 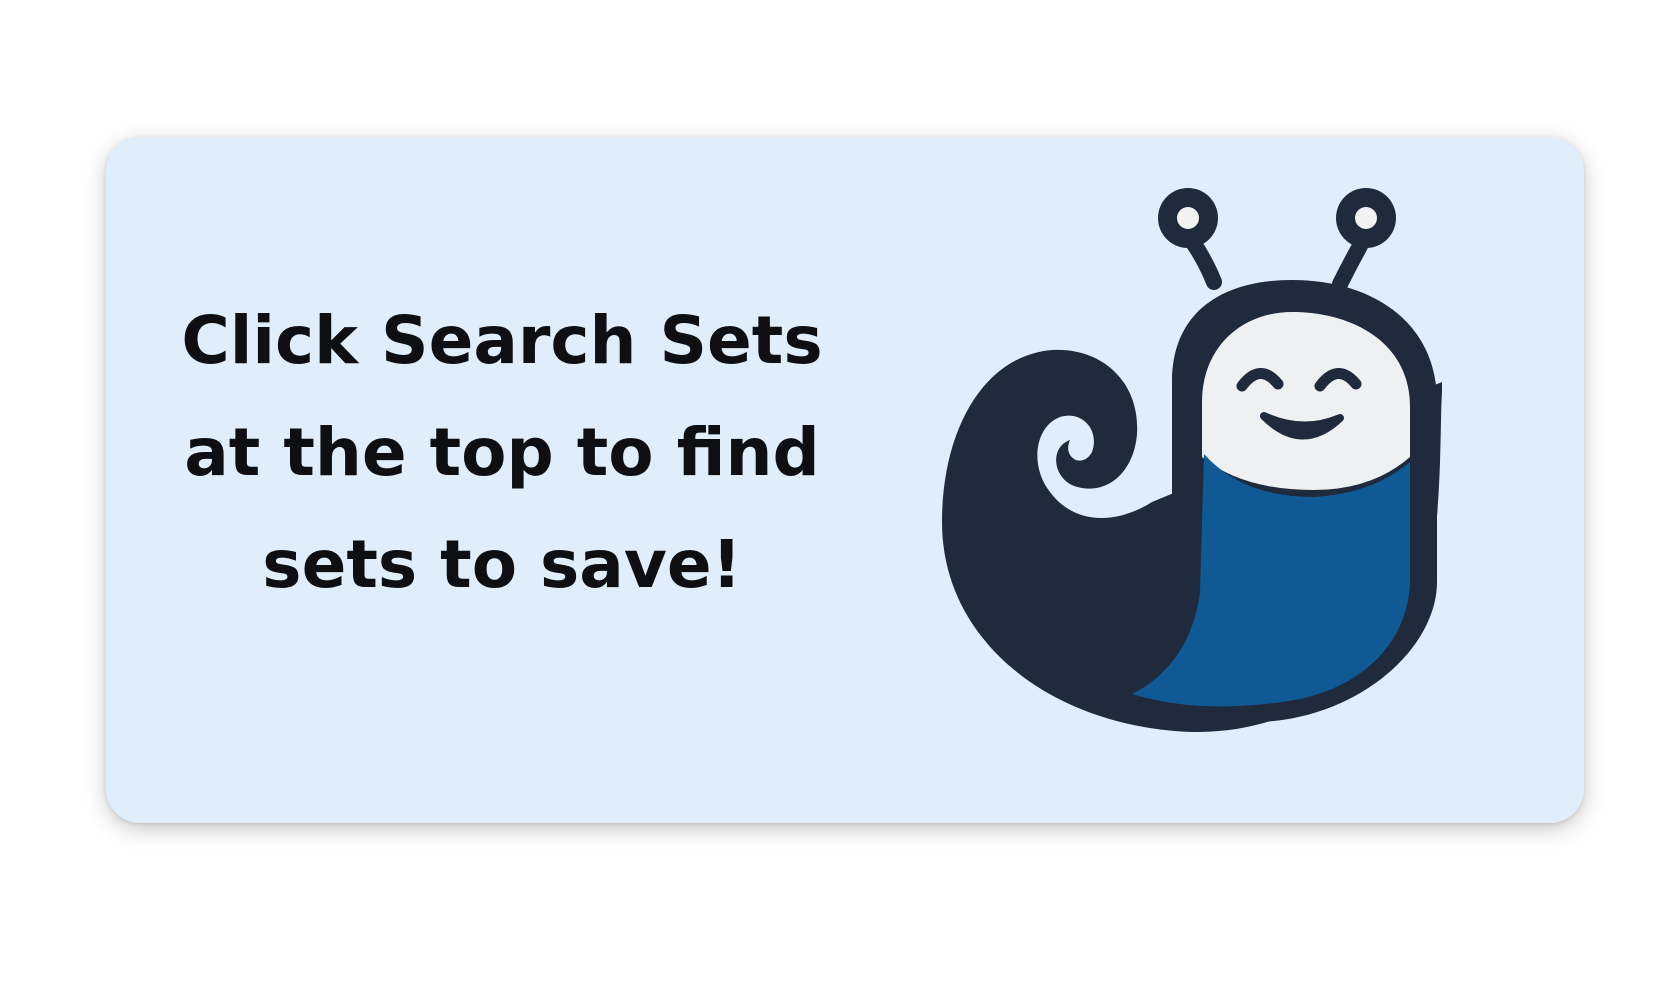 I want to click on tip-message-line-3: sets to save!, so click(x=502, y=564).